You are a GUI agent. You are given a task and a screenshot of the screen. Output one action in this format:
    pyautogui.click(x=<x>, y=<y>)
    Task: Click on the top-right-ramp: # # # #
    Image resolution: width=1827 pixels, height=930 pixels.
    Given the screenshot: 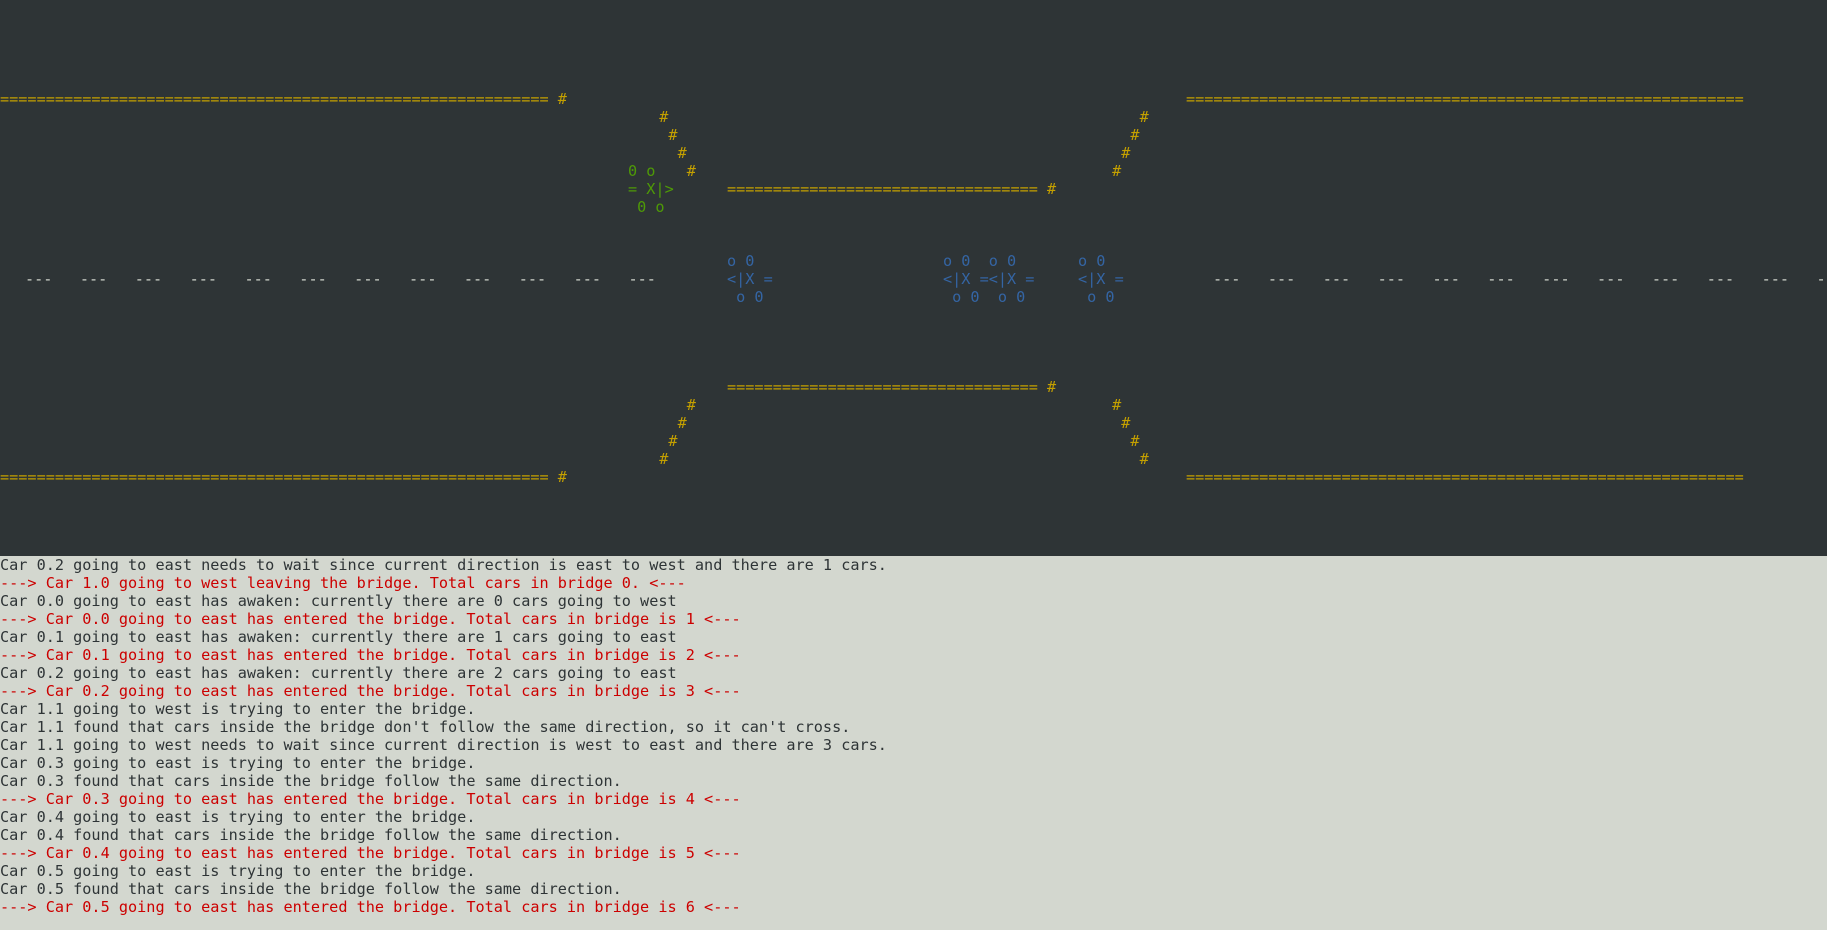 What is the action you would take?
    pyautogui.click(x=1130, y=144)
    